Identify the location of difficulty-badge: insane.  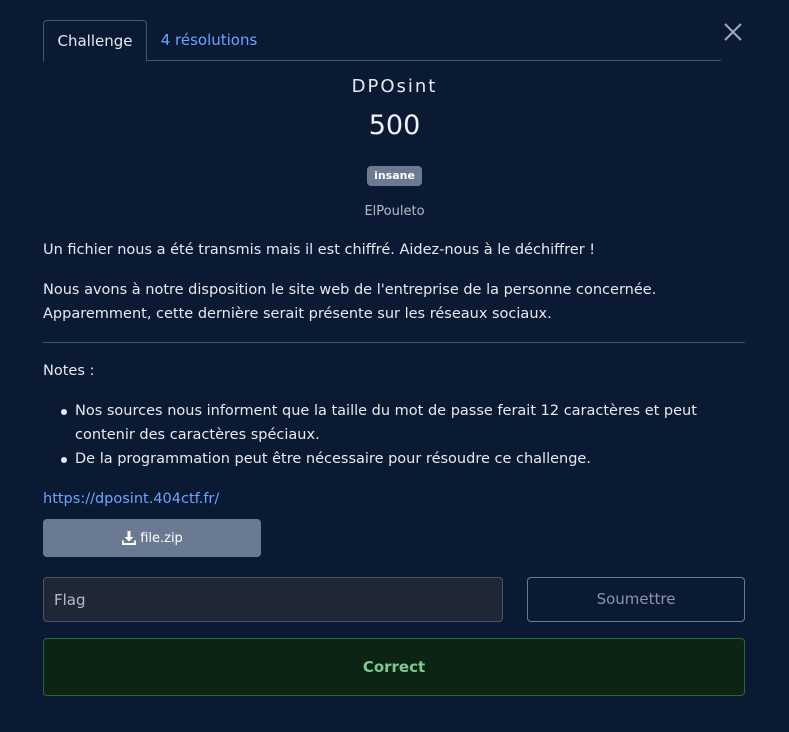
(394, 176).